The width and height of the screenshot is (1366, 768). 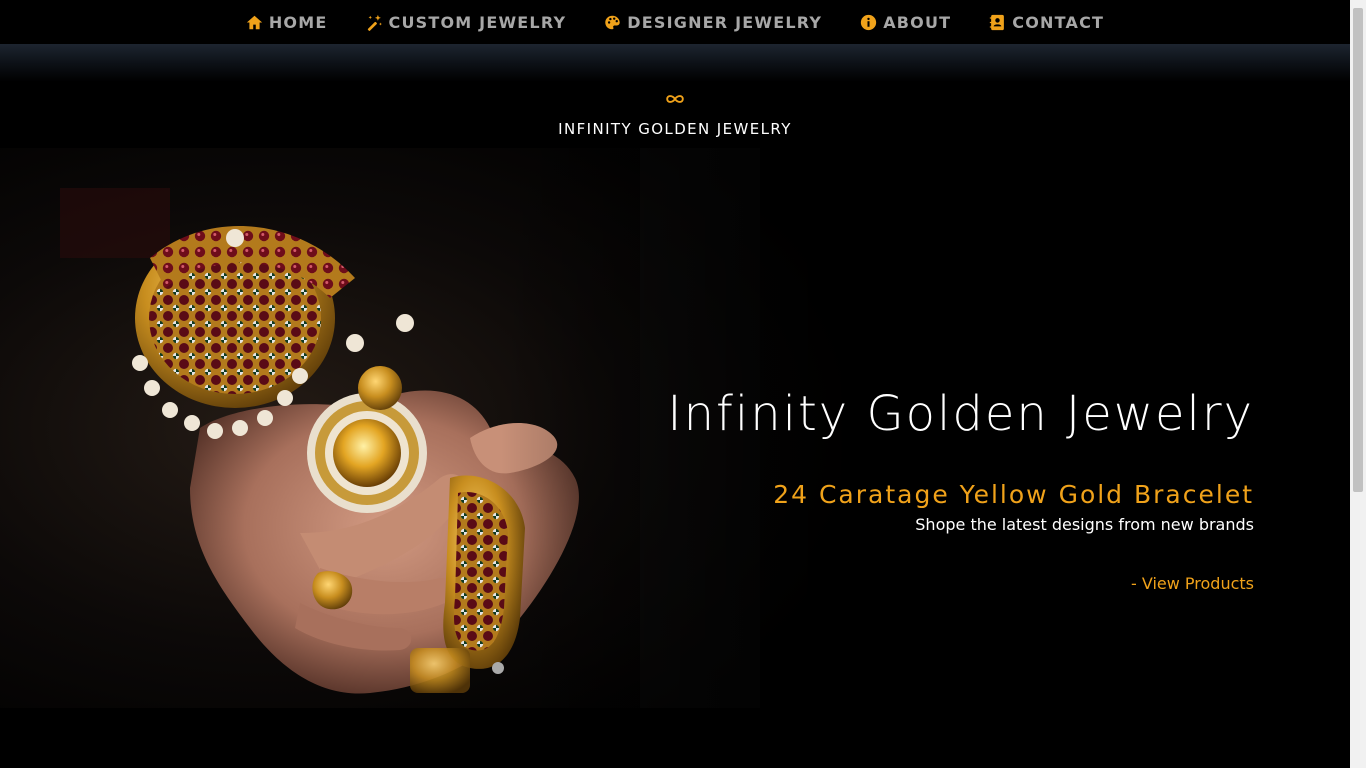 I want to click on nav-about-label: ABOUT, so click(x=917, y=22).